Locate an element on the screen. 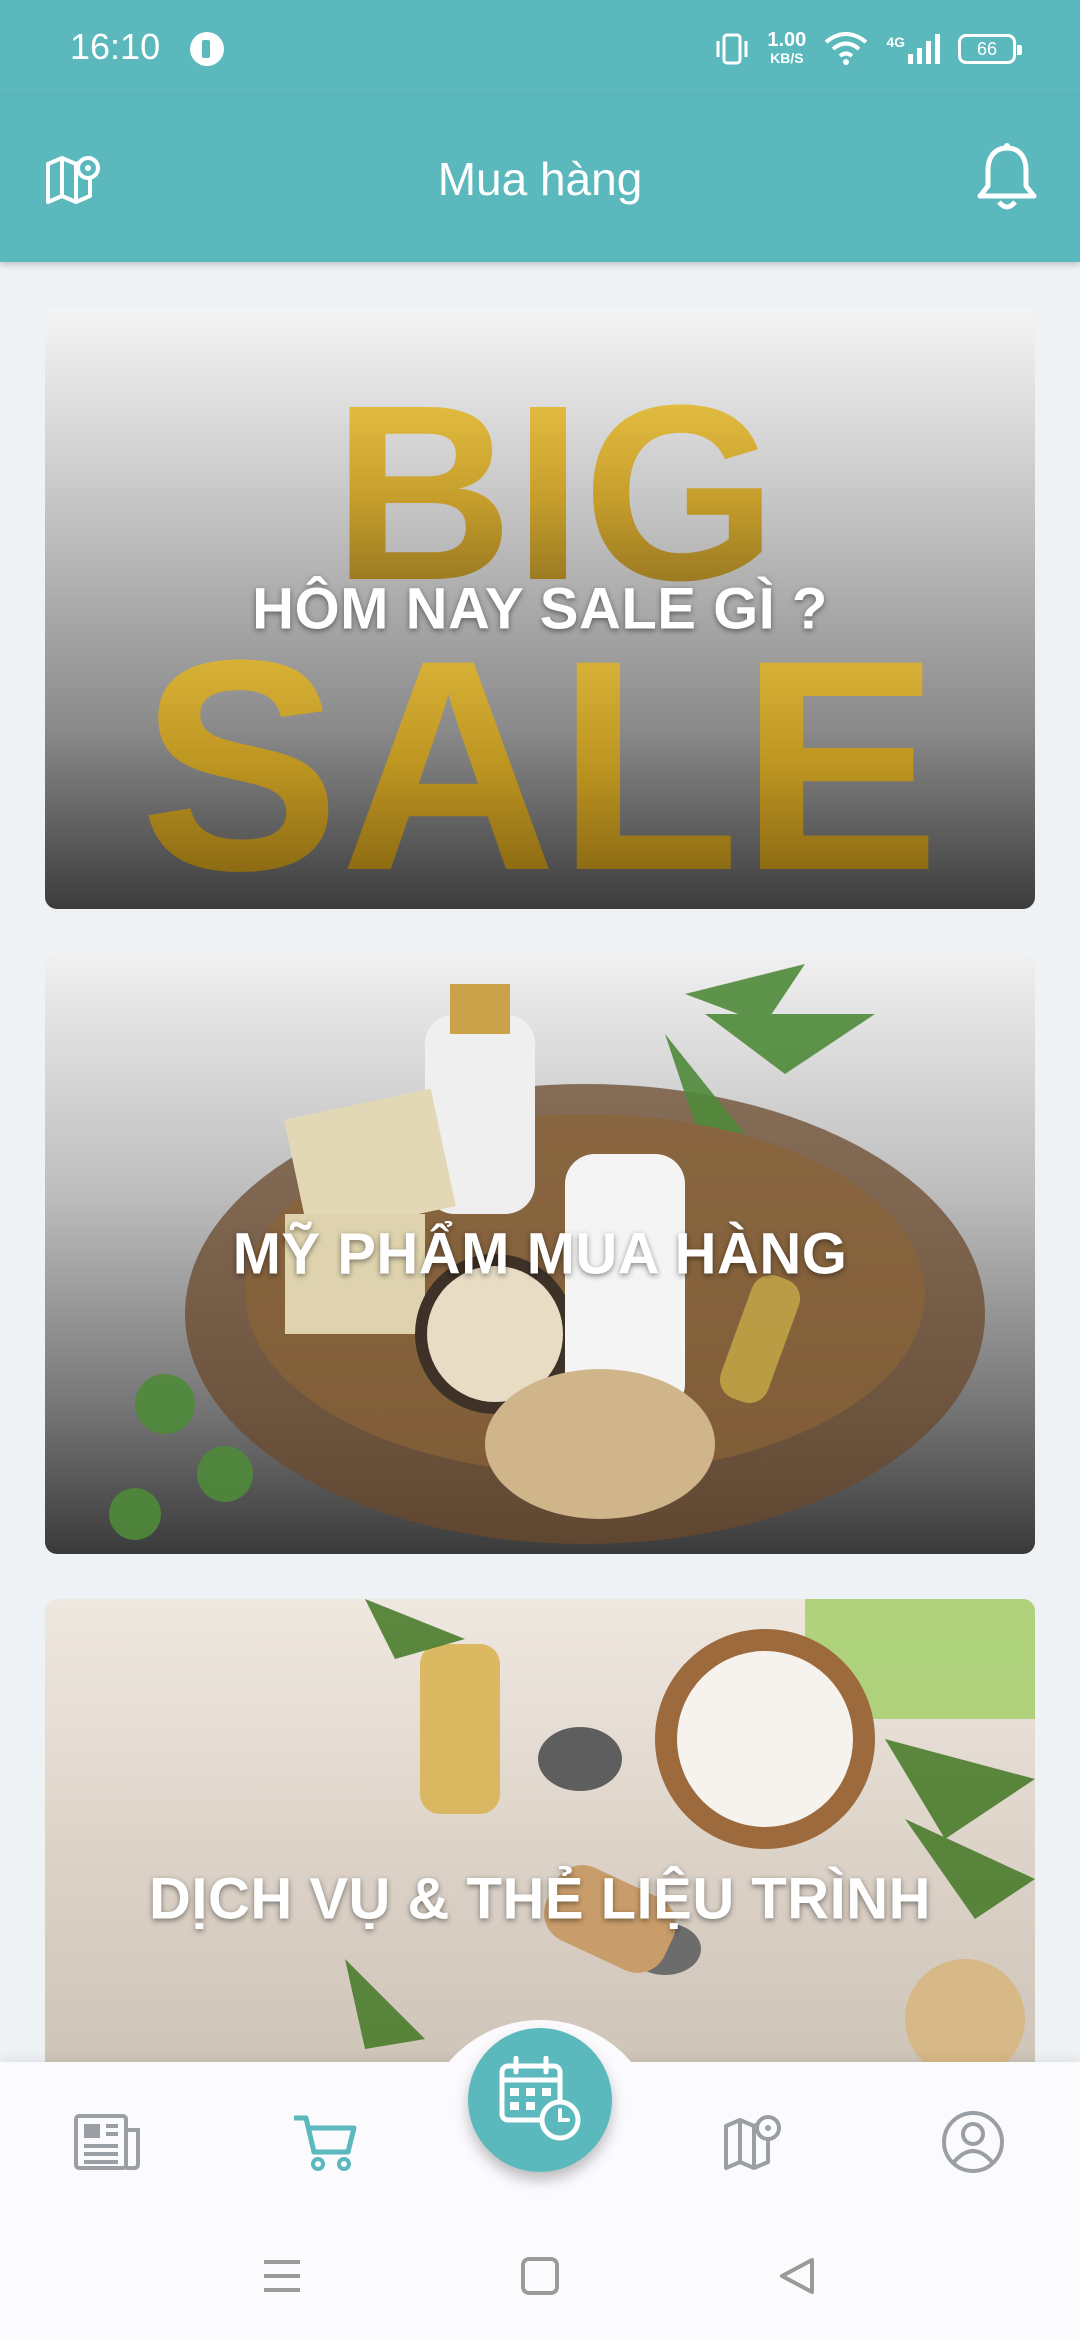 Image resolution: width=1080 pixels, height=2340 pixels. card-title-cosmetics: MỸ PHẨM MUA HÀNG is located at coordinates (540, 1254).